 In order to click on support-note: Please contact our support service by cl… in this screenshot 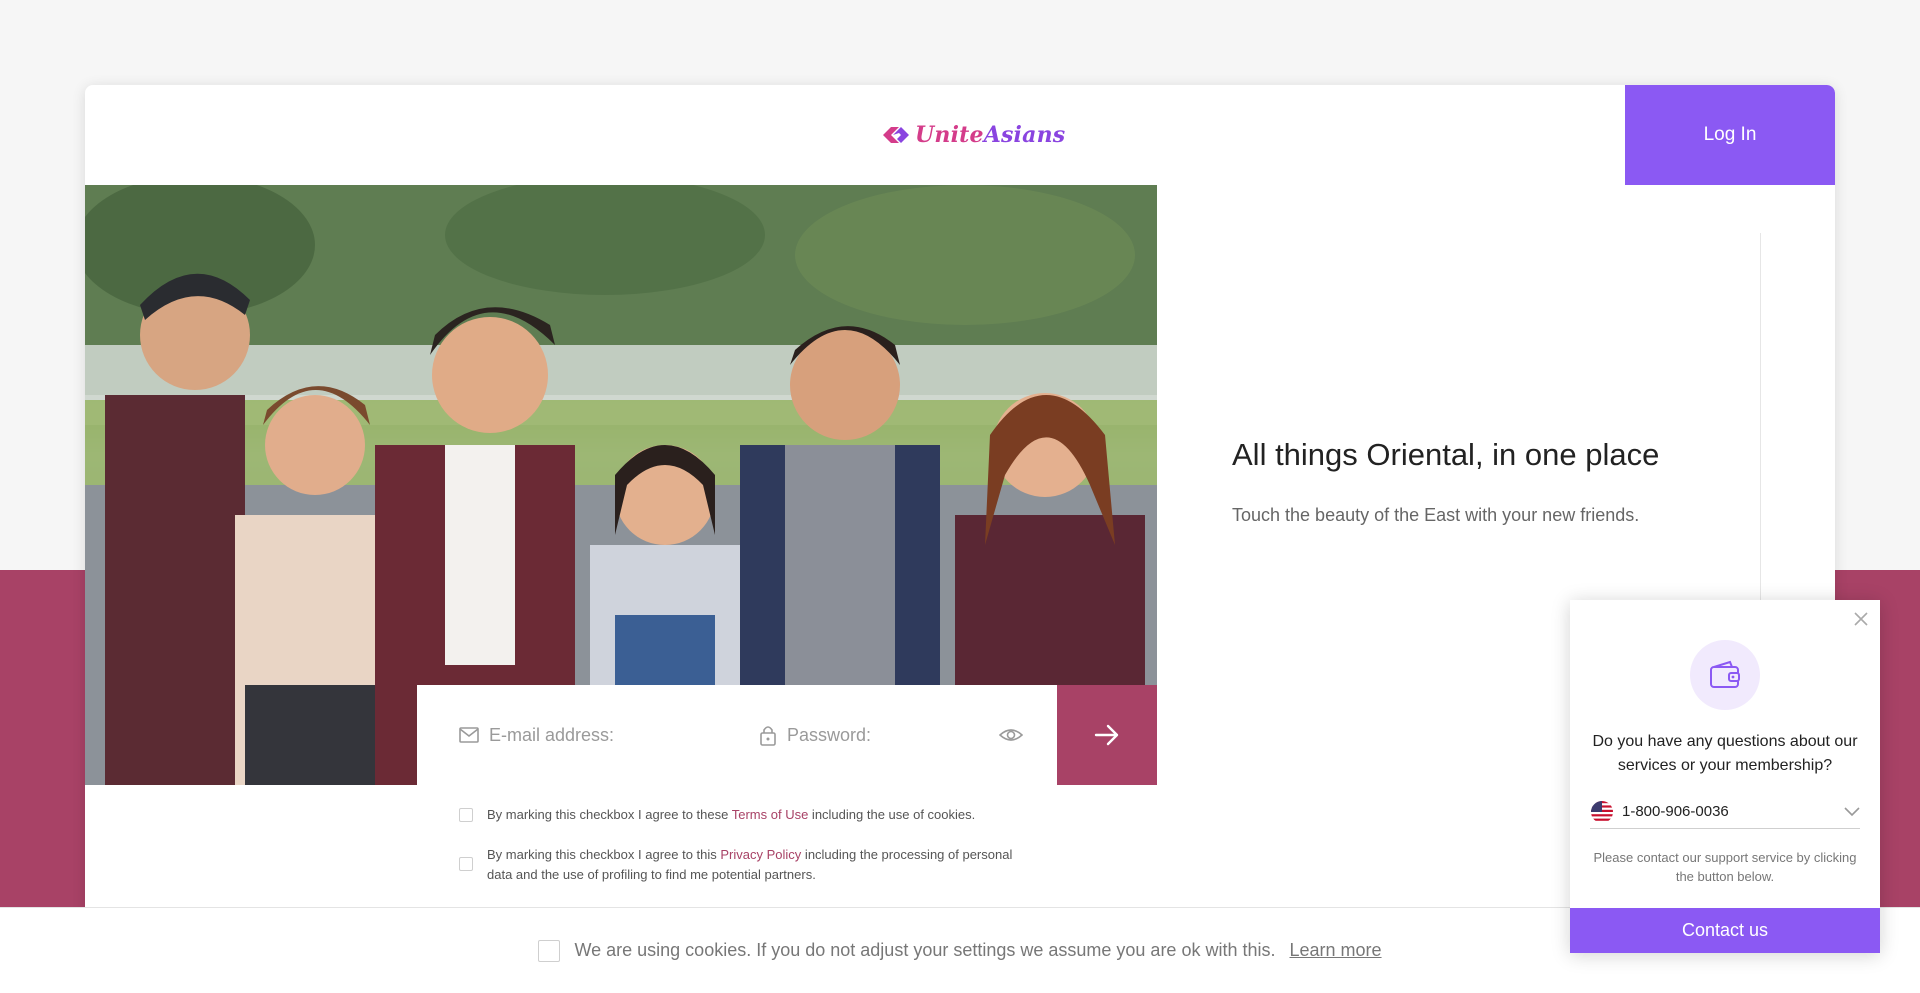, I will do `click(1725, 867)`.